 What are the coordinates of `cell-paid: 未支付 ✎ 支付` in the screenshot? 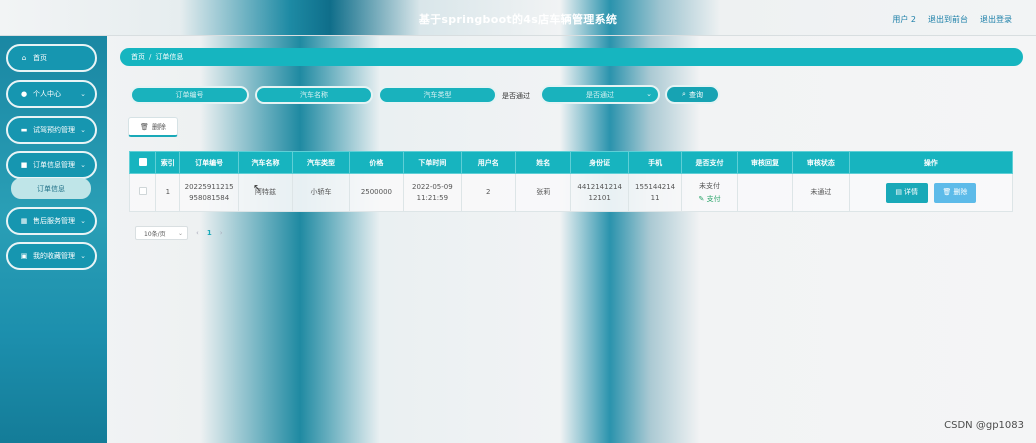 It's located at (709, 192).